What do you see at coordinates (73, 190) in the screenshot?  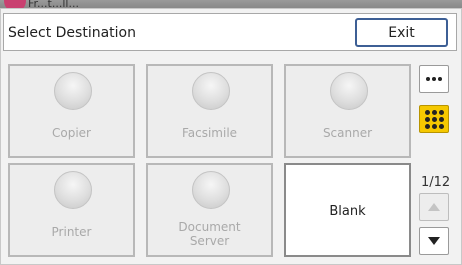 I see `printer-icon` at bounding box center [73, 190].